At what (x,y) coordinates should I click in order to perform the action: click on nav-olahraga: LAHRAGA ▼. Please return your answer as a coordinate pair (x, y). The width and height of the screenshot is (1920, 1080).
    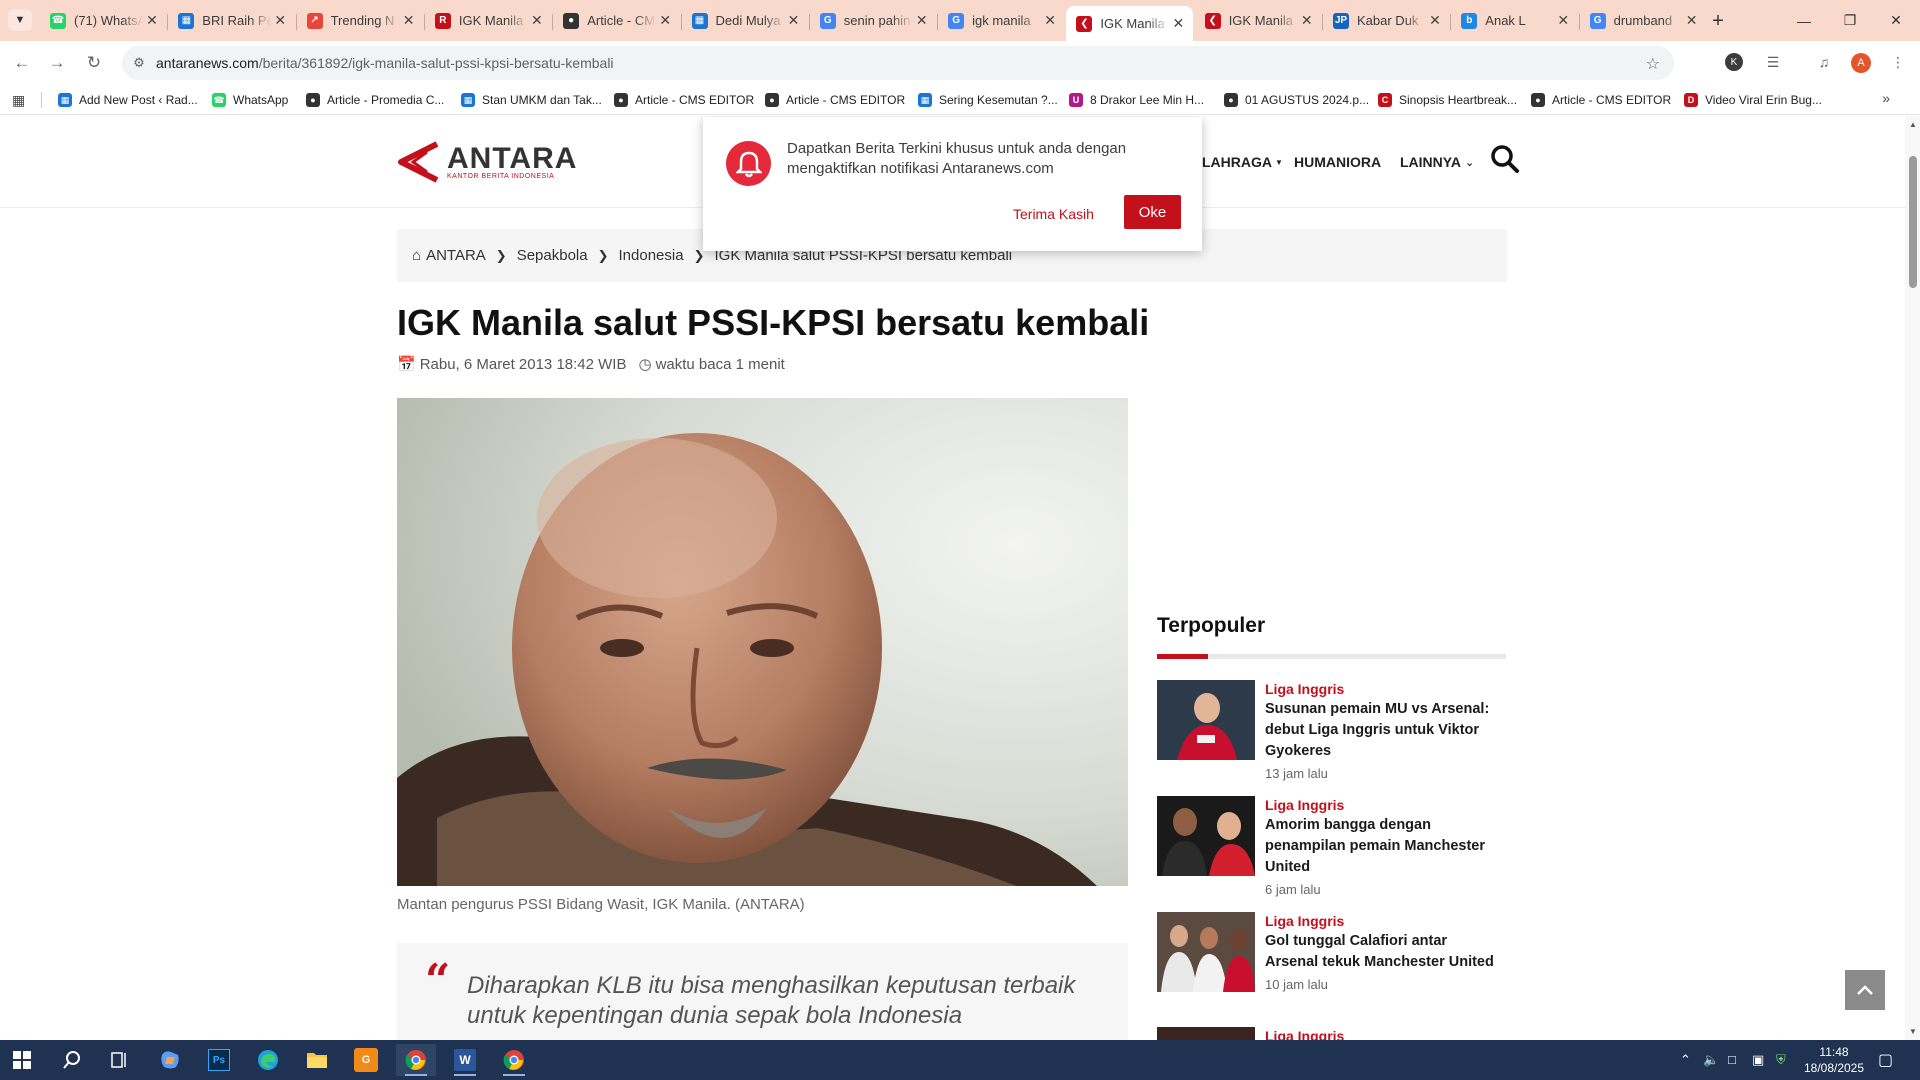
    Looking at the image, I should click on (1242, 162).